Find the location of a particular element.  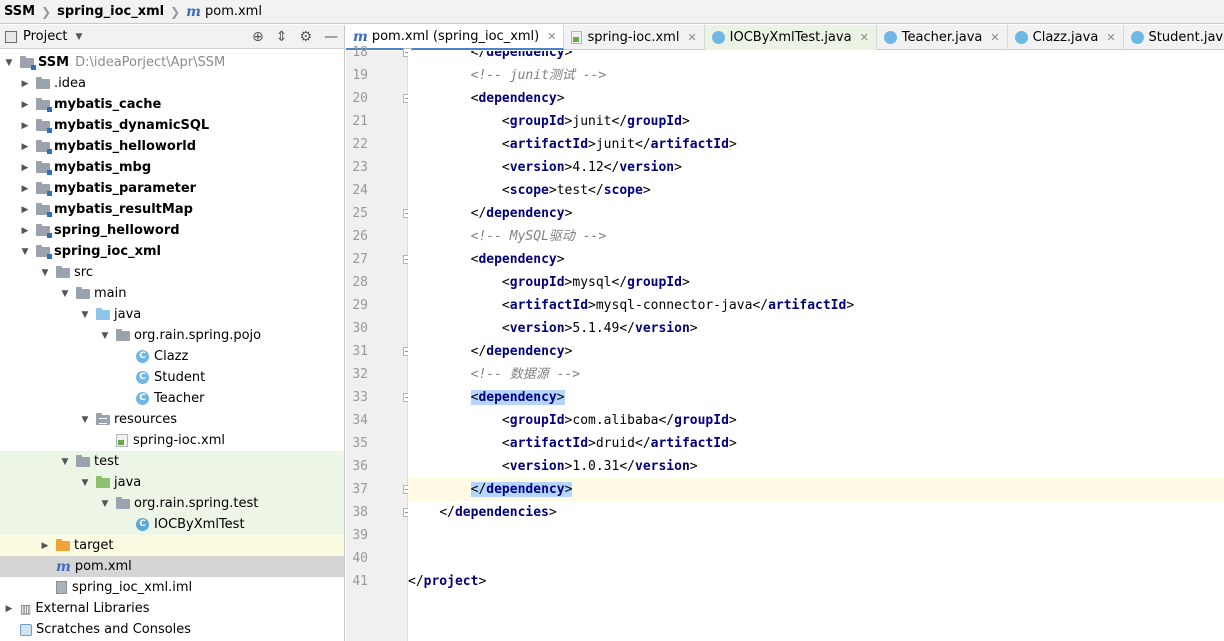

tree-item-class: ▶CTeacher is located at coordinates (172, 398).